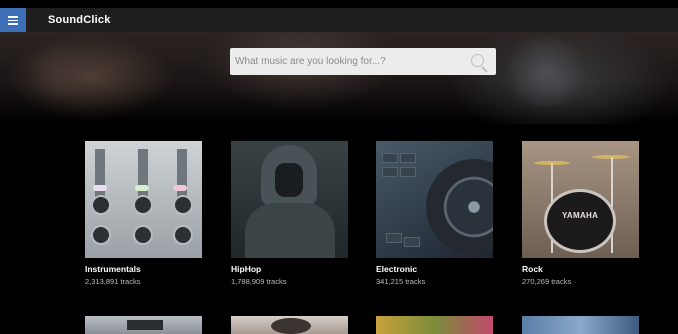 The width and height of the screenshot is (678, 334). I want to click on genre-title: HipHop, so click(289, 269).